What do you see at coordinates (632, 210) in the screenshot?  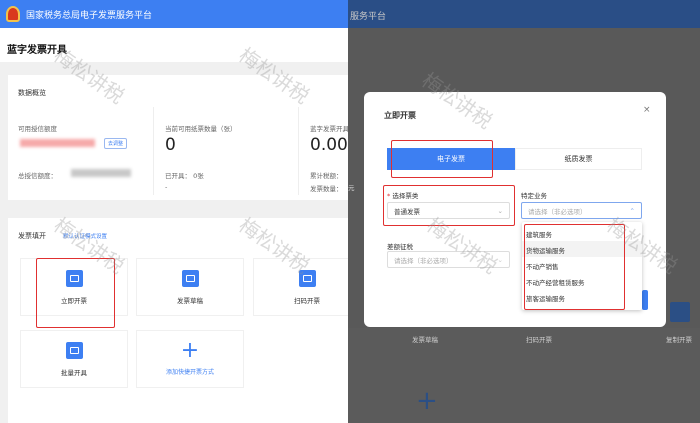 I see `chevron-up-icon: ⌃` at bounding box center [632, 210].